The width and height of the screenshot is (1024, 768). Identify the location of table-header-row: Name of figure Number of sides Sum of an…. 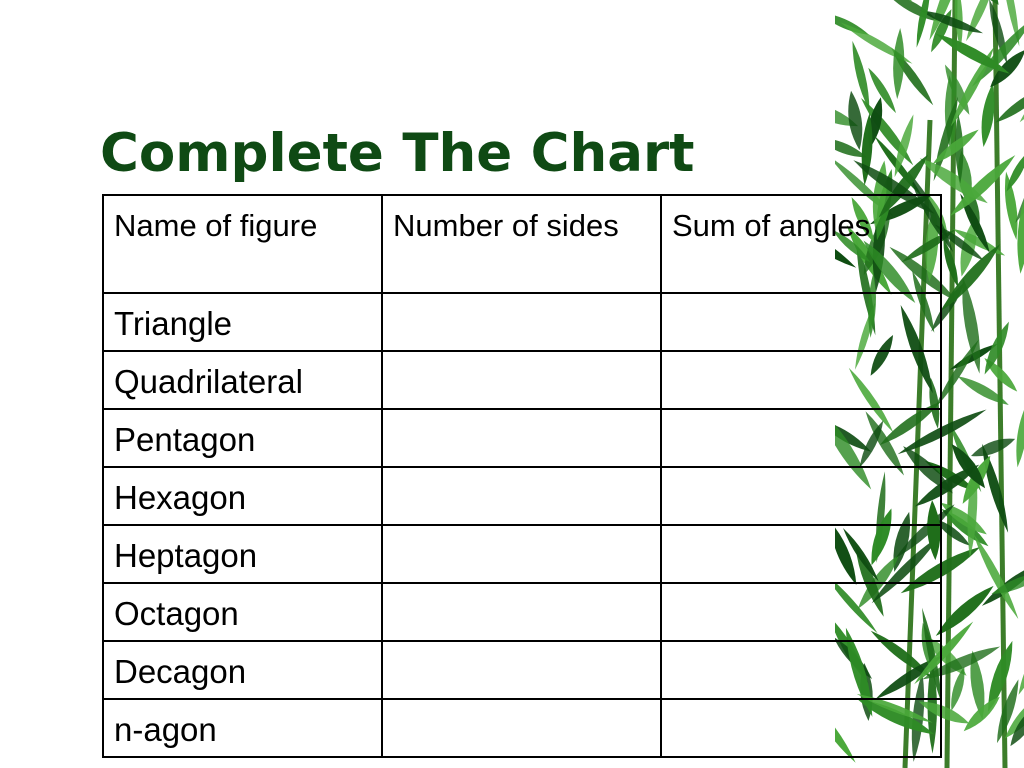
(522, 244).